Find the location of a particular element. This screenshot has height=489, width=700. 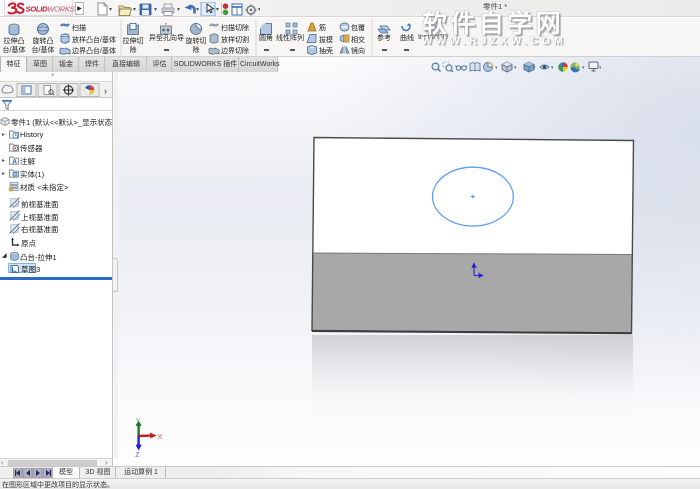

svg-text: X is located at coordinates (160, 437).